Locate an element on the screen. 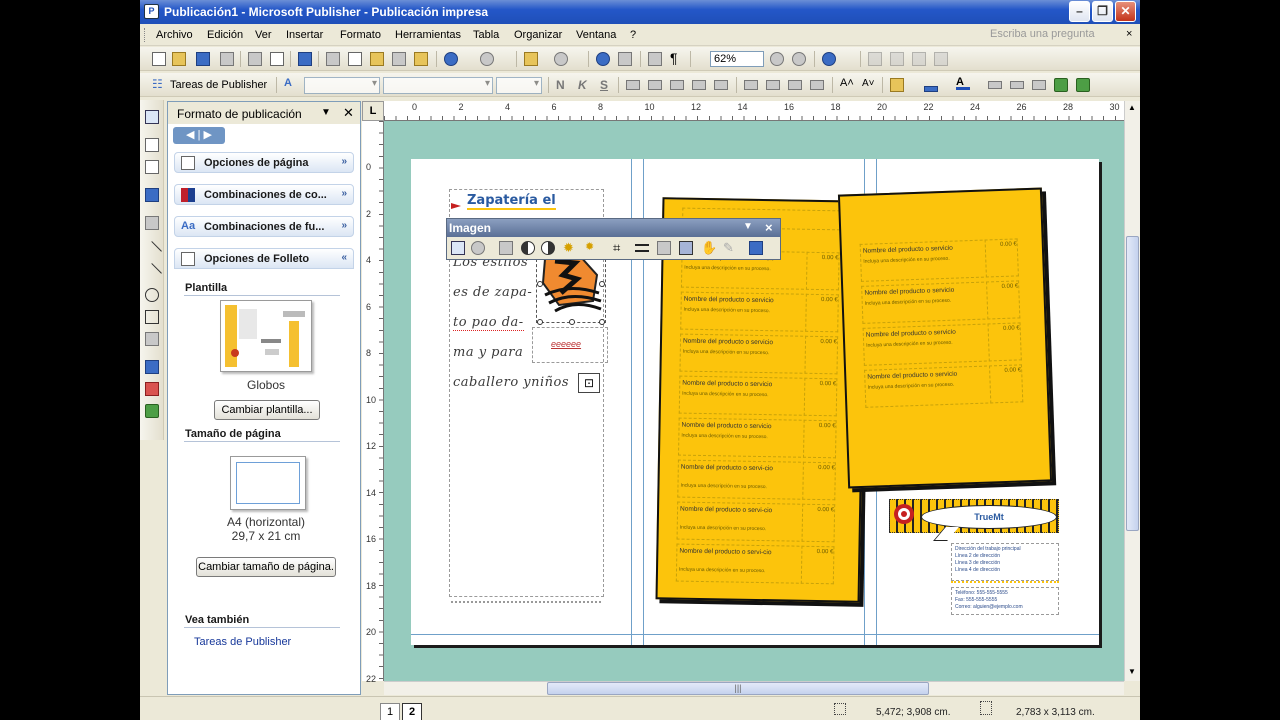 This screenshot has height=720, width=1280. new-icon is located at coordinates (159, 59).